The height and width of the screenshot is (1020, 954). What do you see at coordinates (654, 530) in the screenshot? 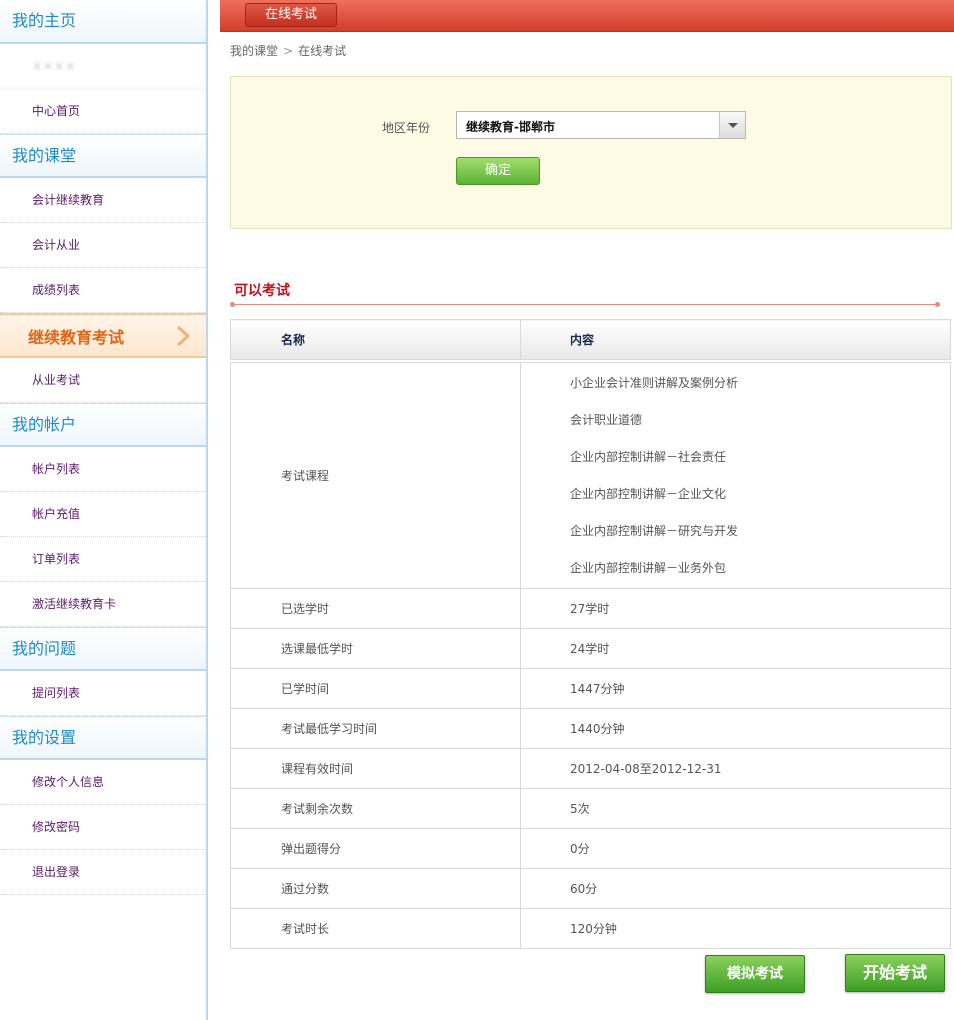
I see `list-item: 企业内部控制讲解－研究与开发` at bounding box center [654, 530].